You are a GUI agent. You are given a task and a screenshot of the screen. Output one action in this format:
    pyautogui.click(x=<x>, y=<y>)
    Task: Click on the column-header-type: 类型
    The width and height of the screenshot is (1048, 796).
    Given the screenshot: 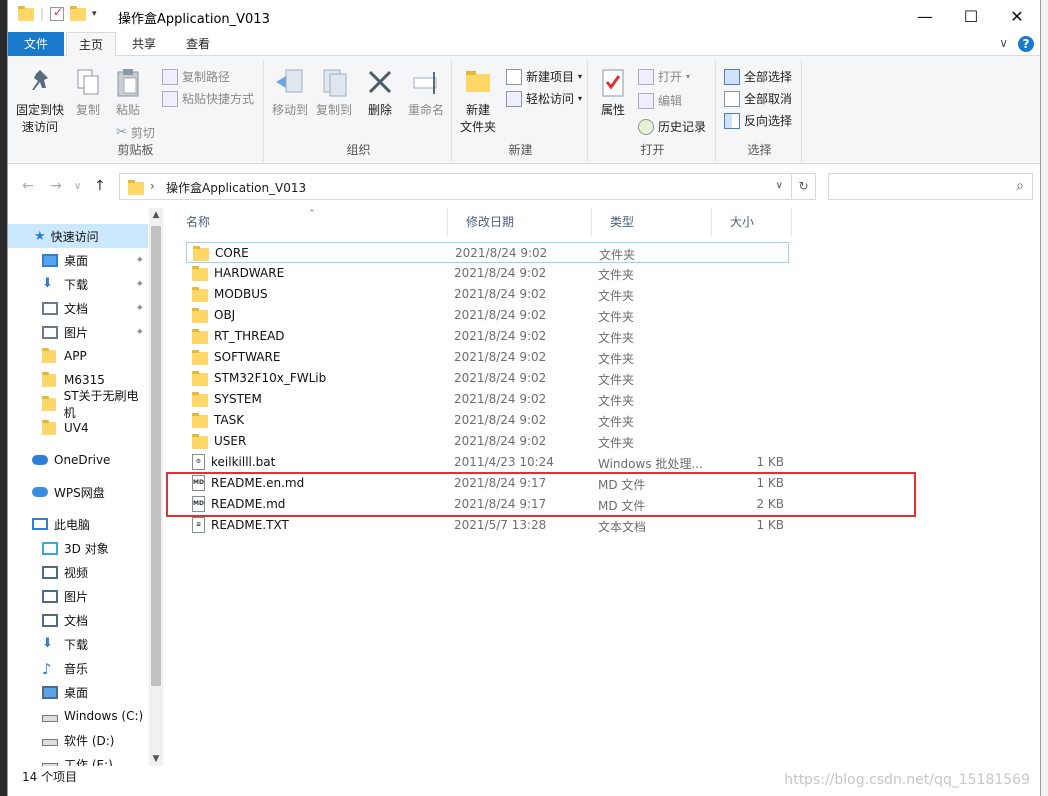 What is the action you would take?
    pyautogui.click(x=652, y=222)
    